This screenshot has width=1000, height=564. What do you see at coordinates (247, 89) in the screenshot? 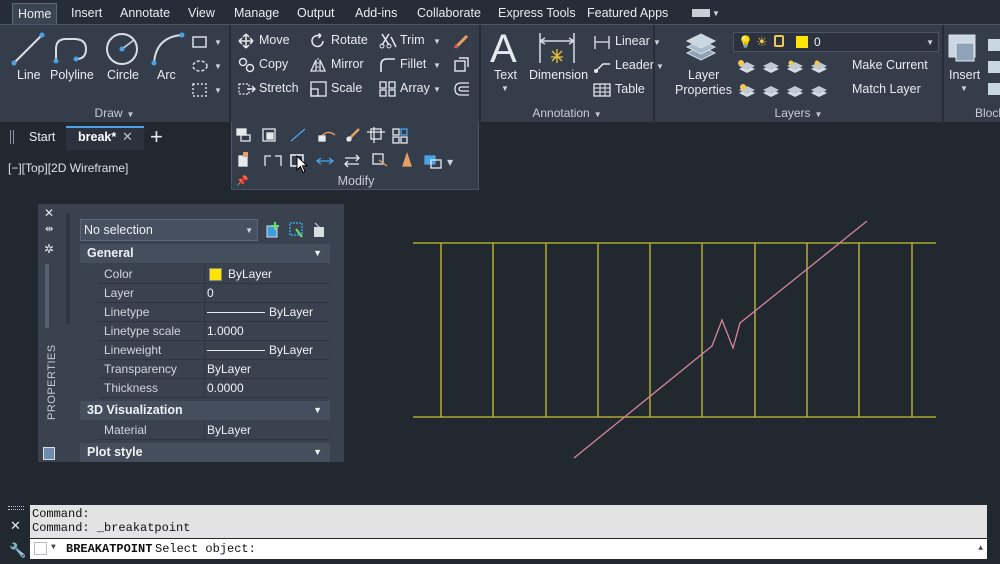
I see `stretch-icon` at bounding box center [247, 89].